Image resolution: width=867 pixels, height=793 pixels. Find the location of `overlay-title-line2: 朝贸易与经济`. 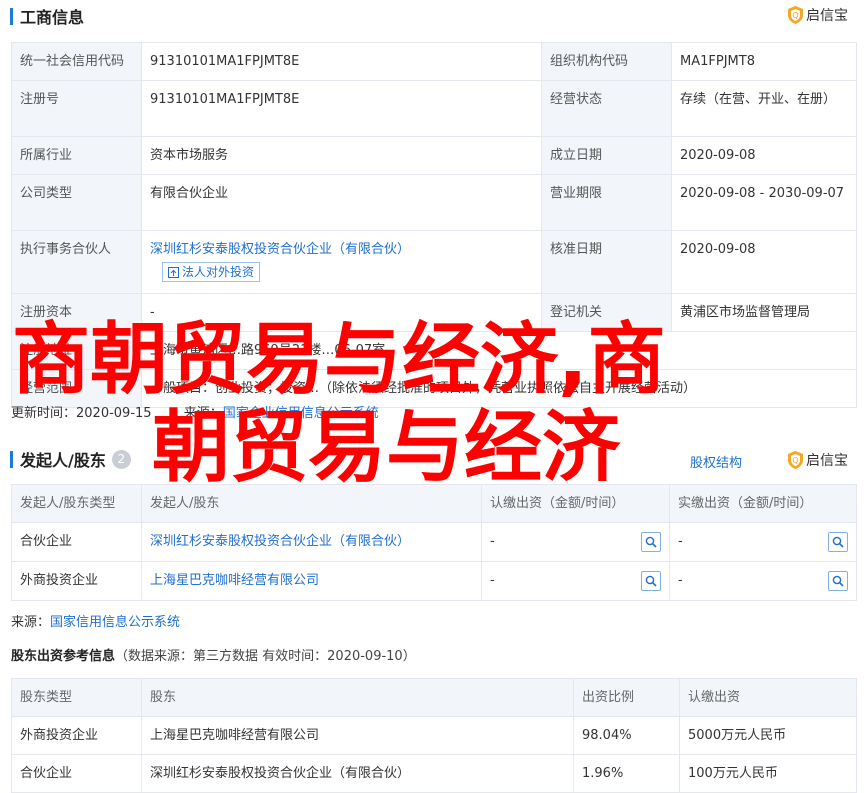

overlay-title-line2: 朝贸易与经济 is located at coordinates (386, 448).